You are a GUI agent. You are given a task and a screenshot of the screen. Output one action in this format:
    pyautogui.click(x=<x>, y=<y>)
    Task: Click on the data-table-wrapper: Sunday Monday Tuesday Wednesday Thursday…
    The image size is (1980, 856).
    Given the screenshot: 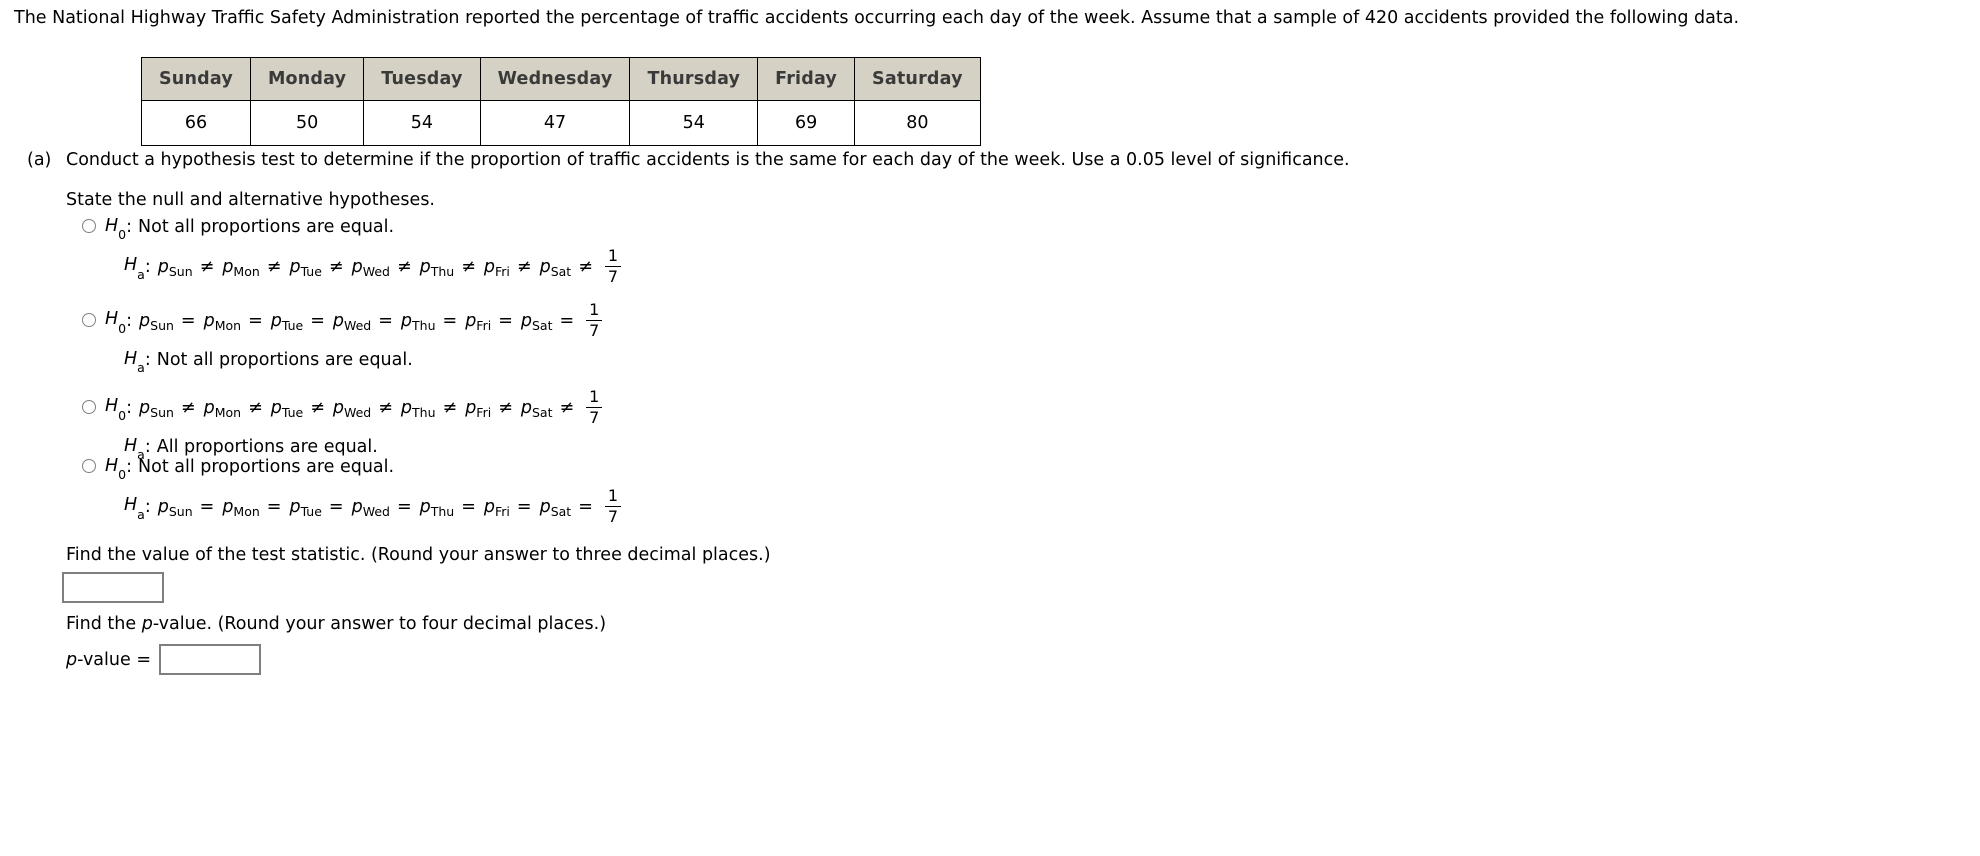 What is the action you would take?
    pyautogui.click(x=561, y=101)
    